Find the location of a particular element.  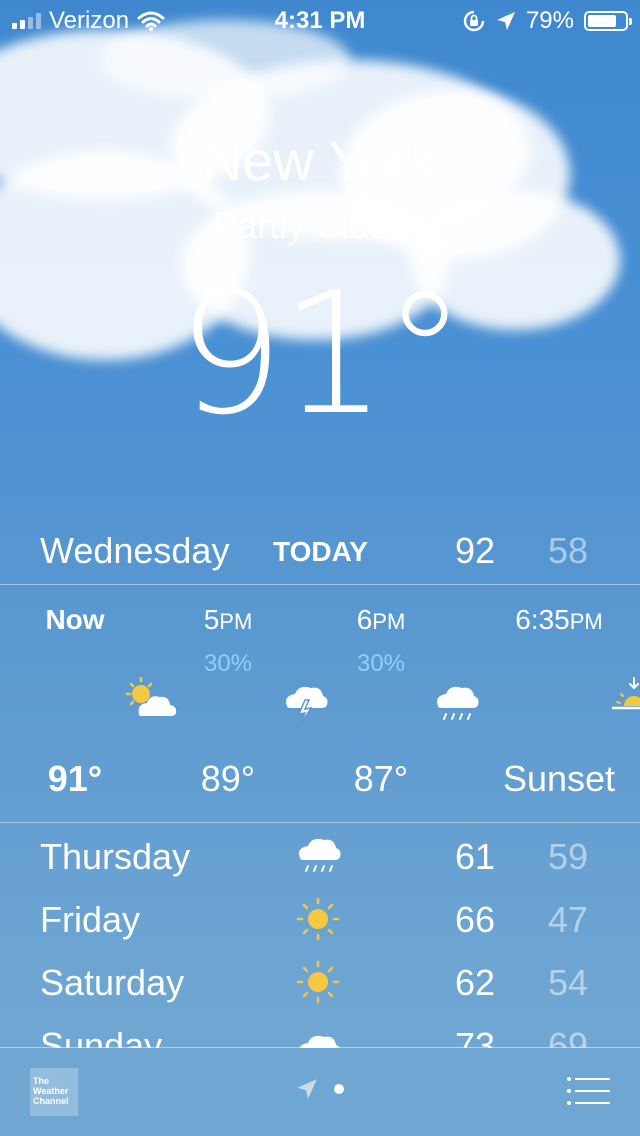

day-high: 62 is located at coordinates (475, 982).